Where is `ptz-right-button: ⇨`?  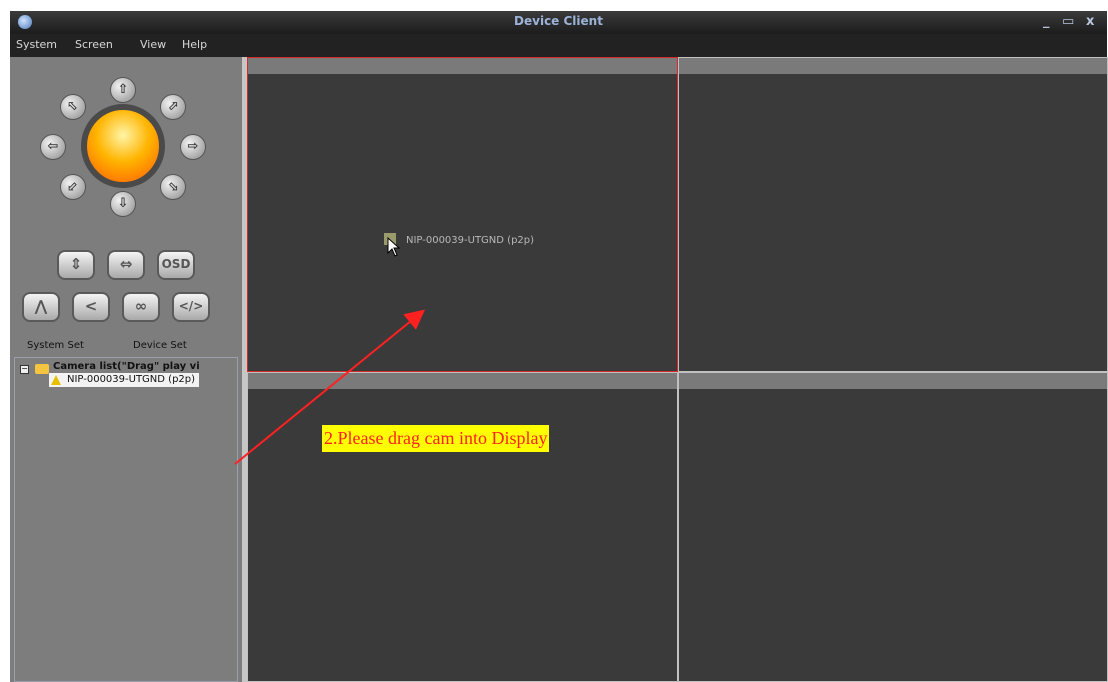
ptz-right-button: ⇨ is located at coordinates (193, 147).